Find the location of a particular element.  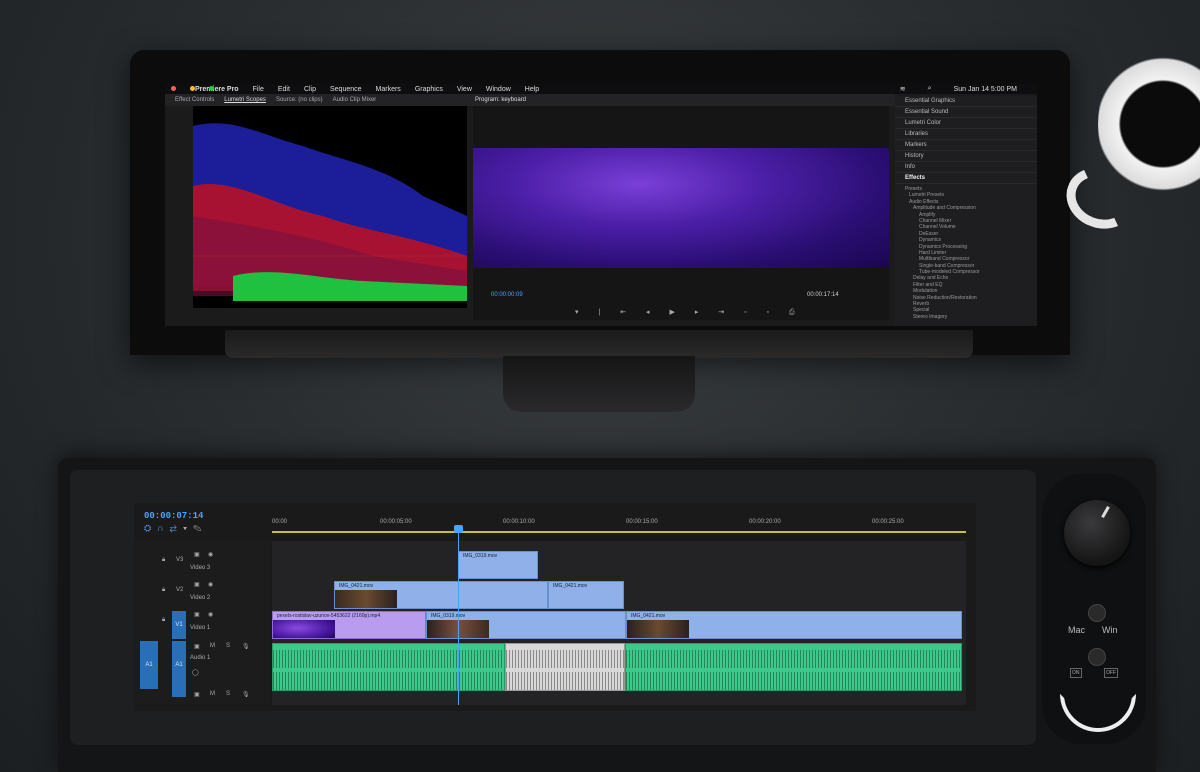

program-video-frame is located at coordinates (681, 208).